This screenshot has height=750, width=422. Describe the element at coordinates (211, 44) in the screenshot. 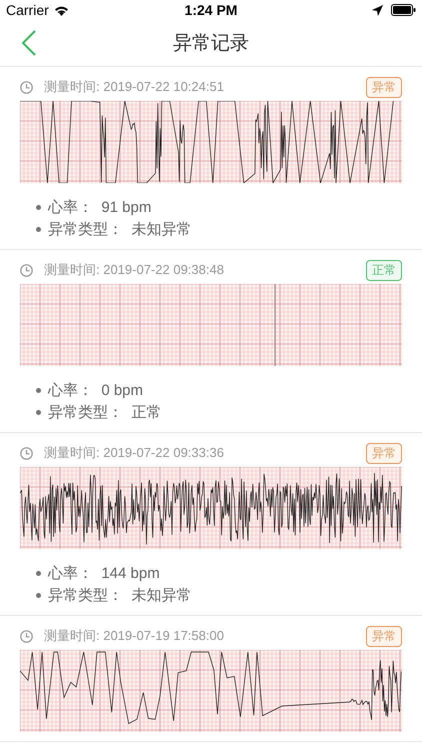

I see `page-title: 异常记录` at that location.